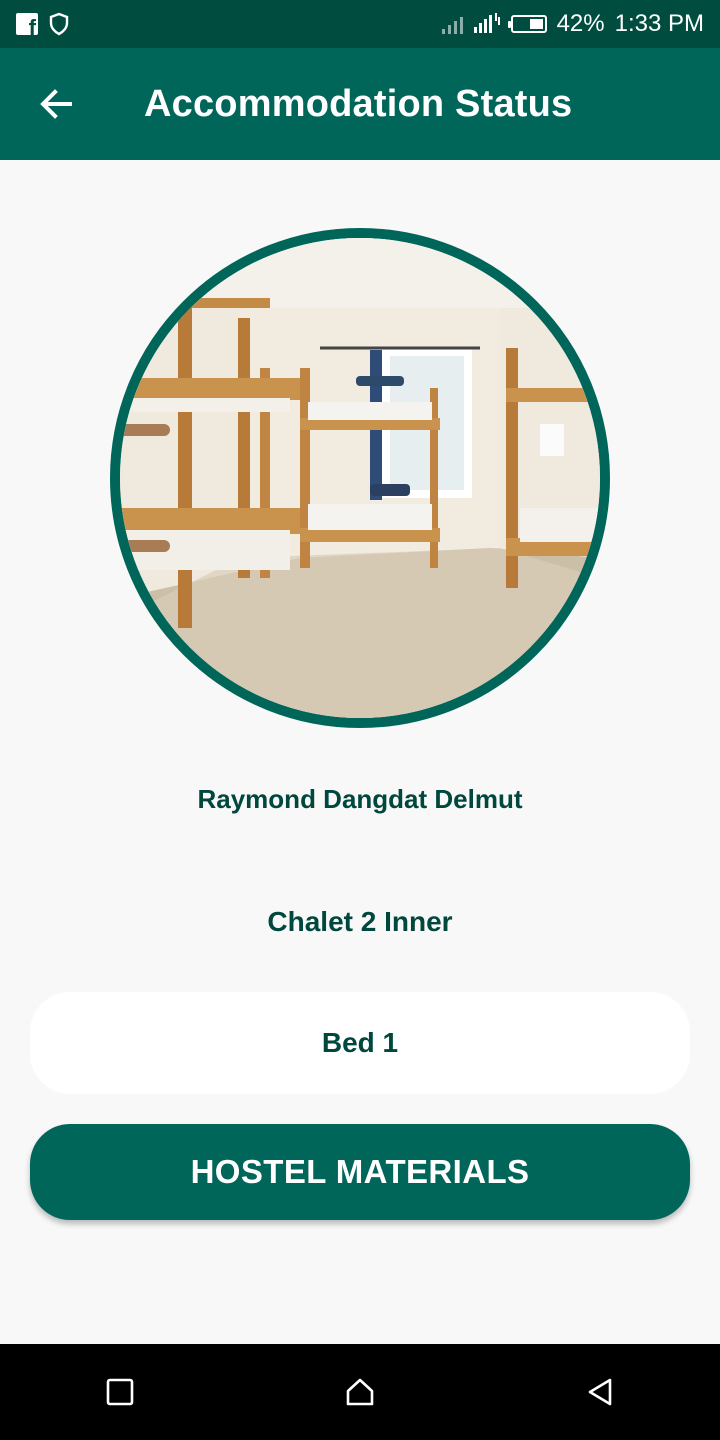  I want to click on back-button, so click(56, 104).